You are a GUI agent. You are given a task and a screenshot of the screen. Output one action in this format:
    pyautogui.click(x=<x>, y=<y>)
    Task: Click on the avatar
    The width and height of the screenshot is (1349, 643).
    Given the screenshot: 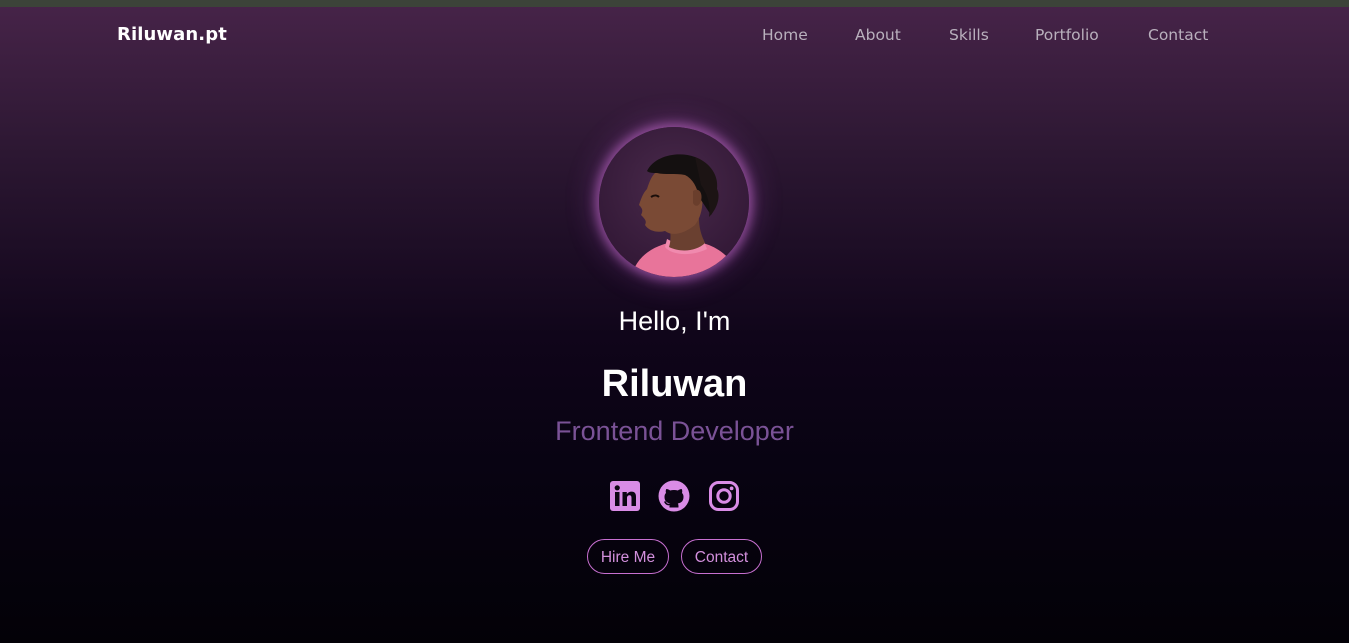 What is the action you would take?
    pyautogui.click(x=674, y=202)
    